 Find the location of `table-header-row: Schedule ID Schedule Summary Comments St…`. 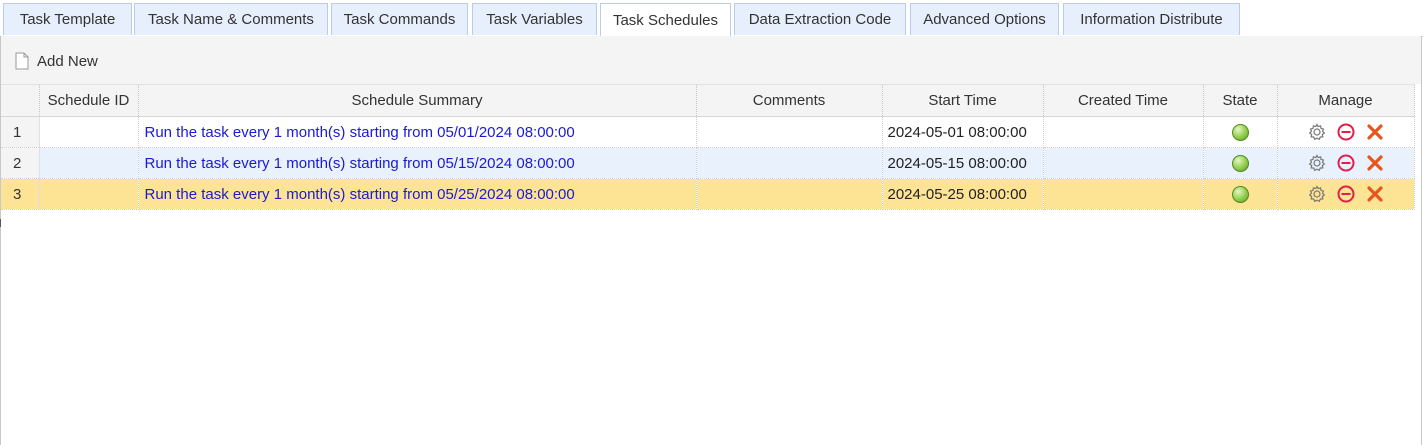

table-header-row: Schedule ID Schedule Summary Comments St… is located at coordinates (708, 100).